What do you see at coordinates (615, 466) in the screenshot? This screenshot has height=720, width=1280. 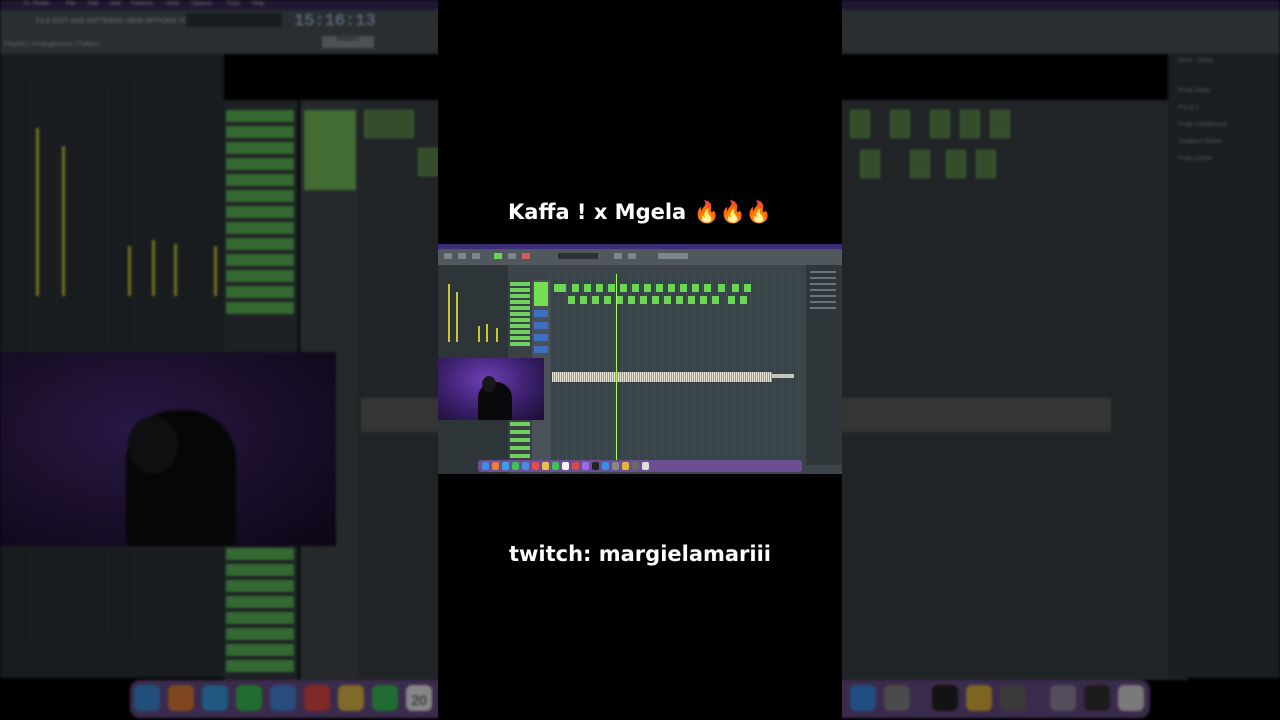 I see `system-settings-icon` at bounding box center [615, 466].